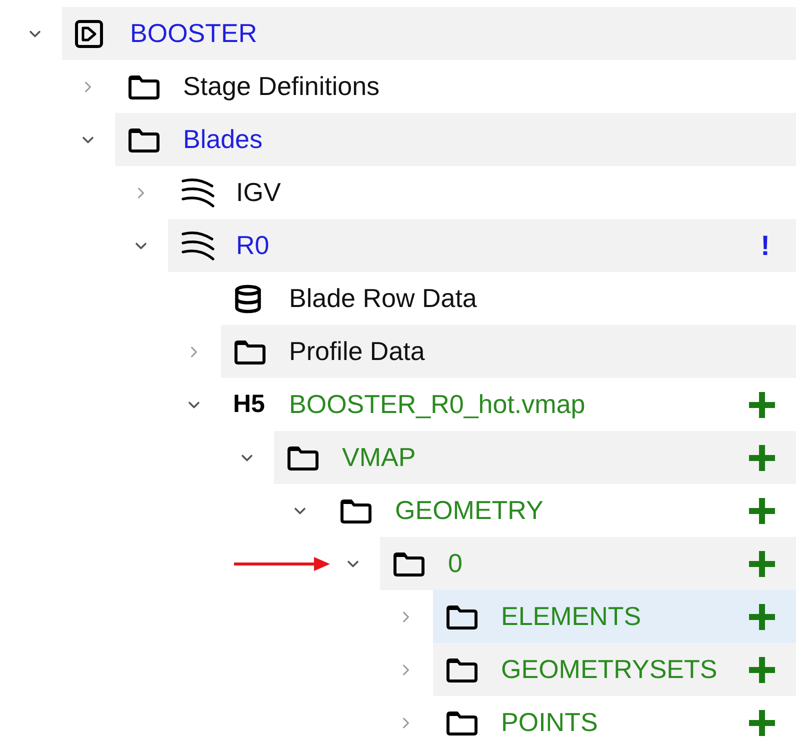 This screenshot has height=739, width=796. I want to click on node-label: VMAP, so click(379, 457).